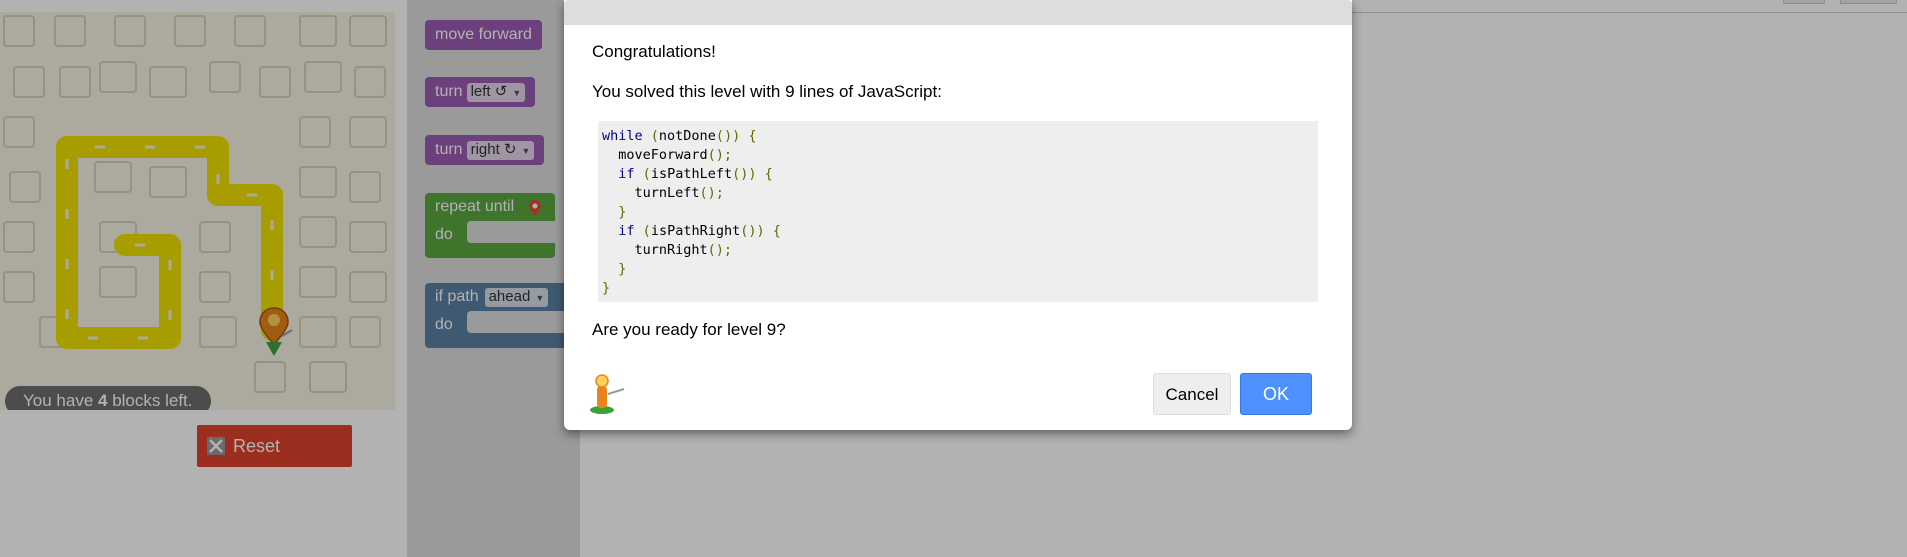  What do you see at coordinates (958, 12) in the screenshot?
I see `dialog-header` at bounding box center [958, 12].